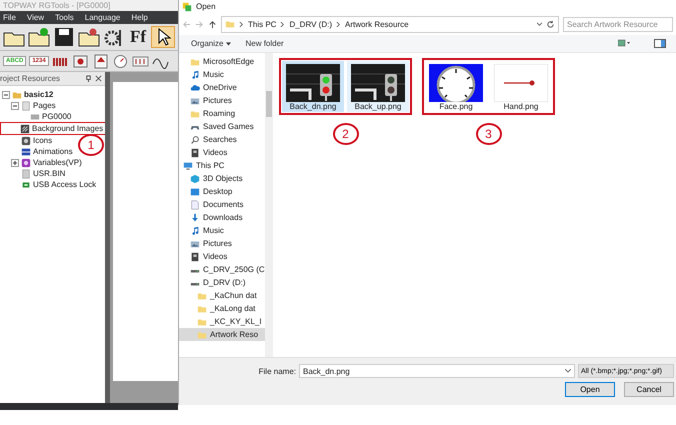  What do you see at coordinates (34, 173) in the screenshot?
I see `tree-item: USR.BIN` at bounding box center [34, 173].